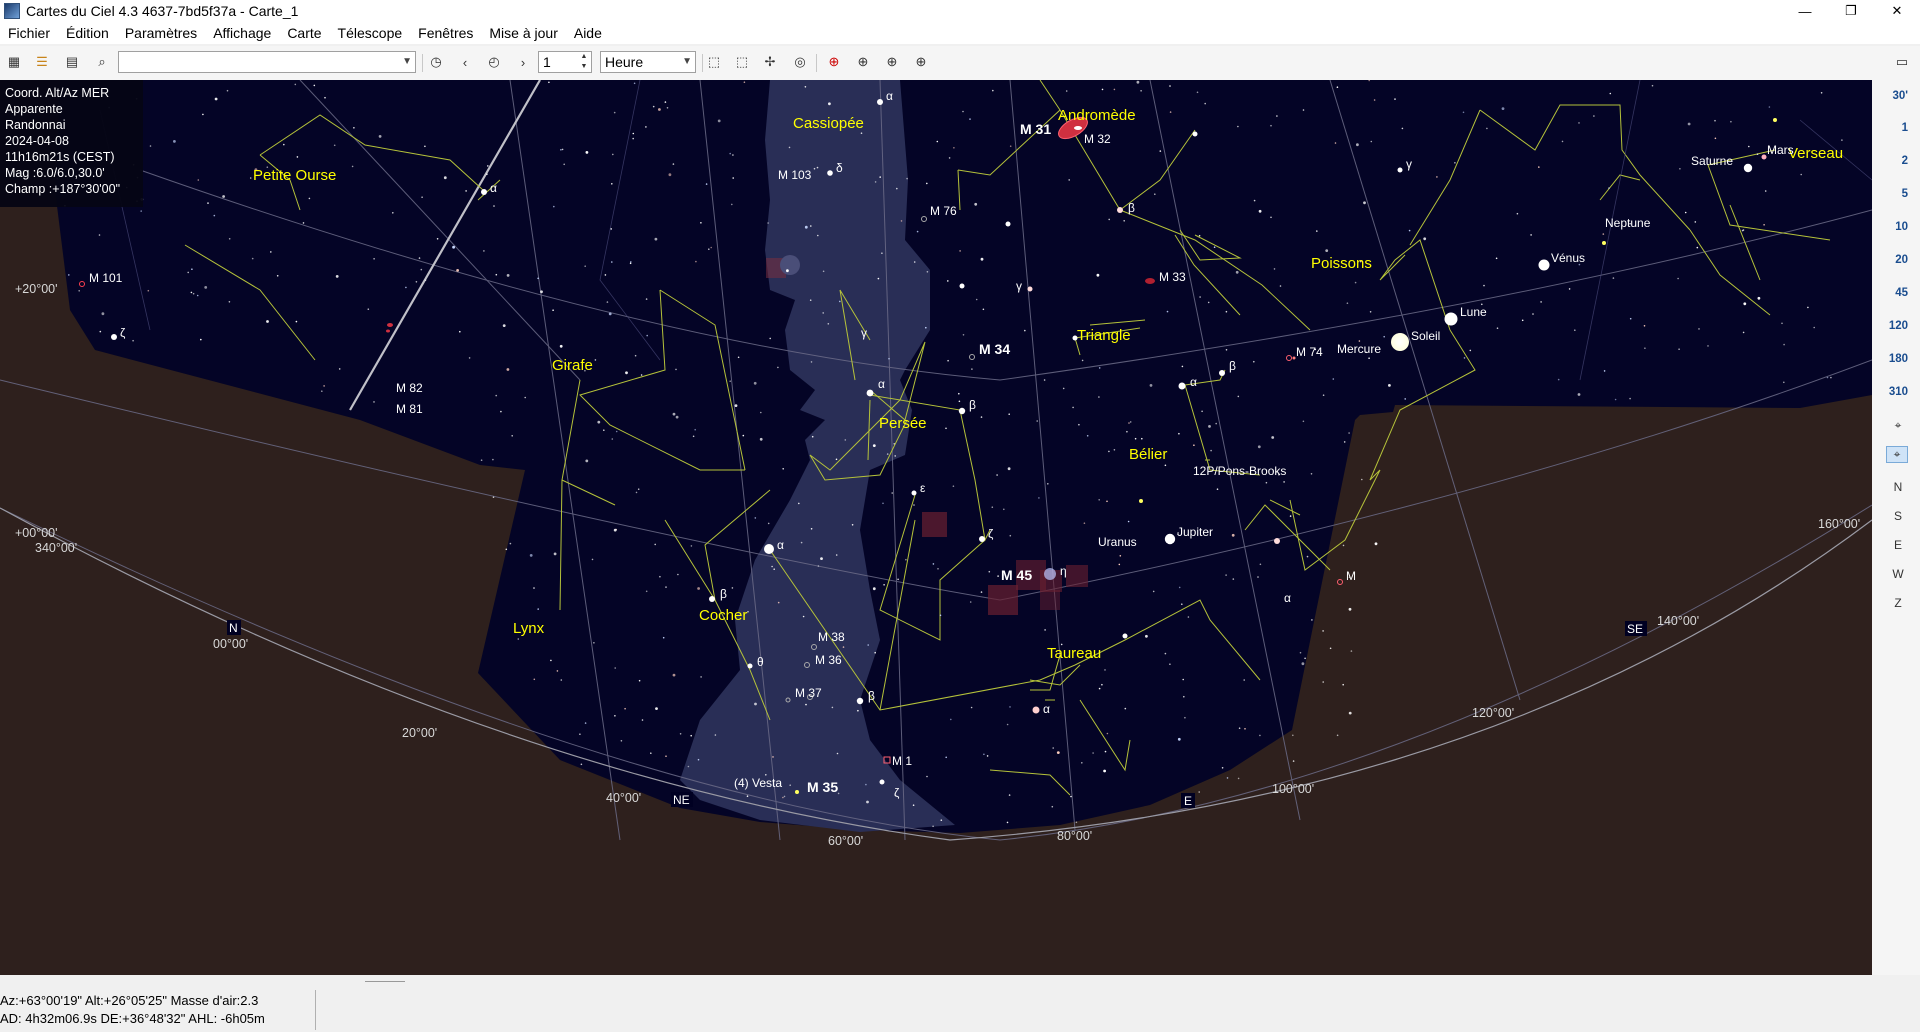  Describe the element at coordinates (834, 62) in the screenshot. I see `telescope-connect-icon: ⊕` at that location.